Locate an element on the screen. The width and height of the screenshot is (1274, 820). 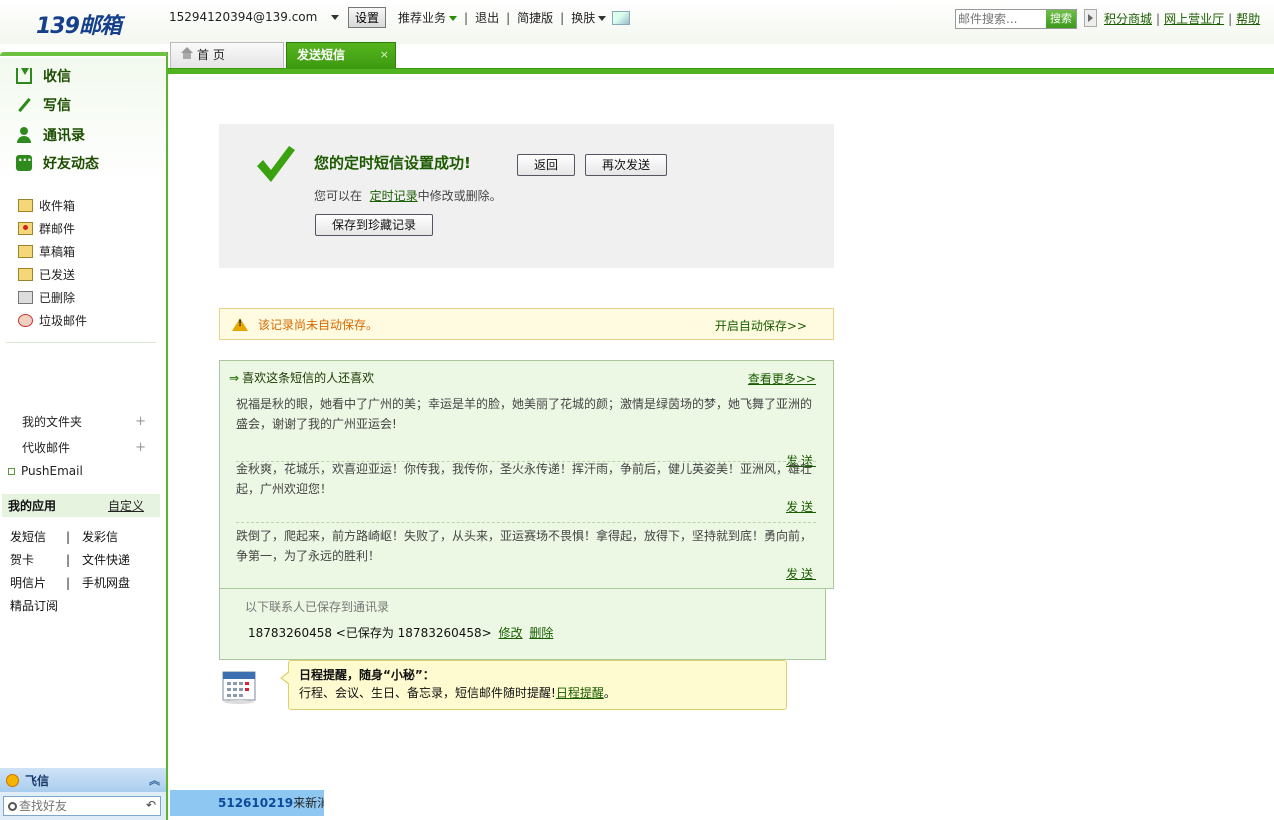
proxy-mail: 代收邮件 + is located at coordinates (83, 447).